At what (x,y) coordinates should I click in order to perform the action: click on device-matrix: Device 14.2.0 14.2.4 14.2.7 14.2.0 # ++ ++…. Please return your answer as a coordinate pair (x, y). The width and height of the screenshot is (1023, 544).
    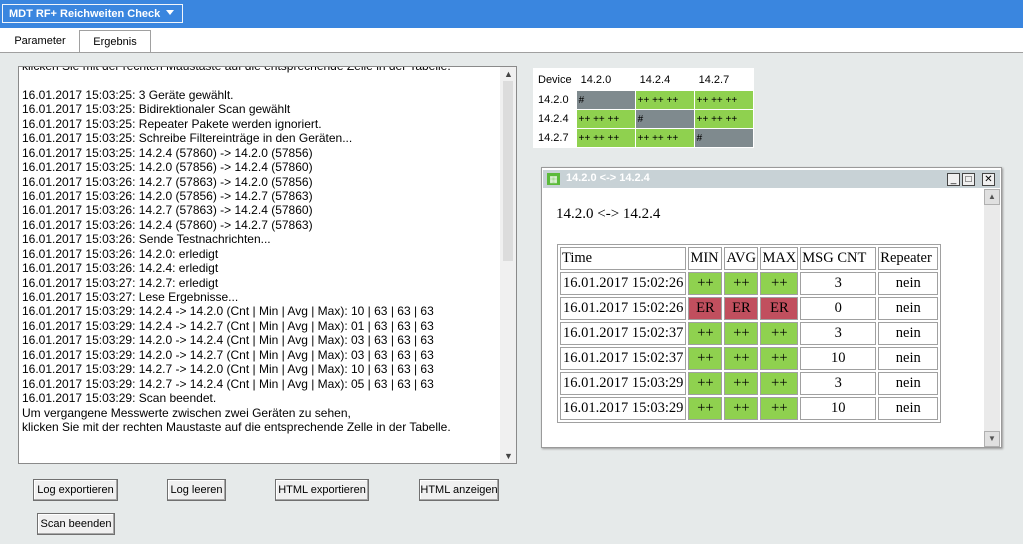
    Looking at the image, I should click on (643, 108).